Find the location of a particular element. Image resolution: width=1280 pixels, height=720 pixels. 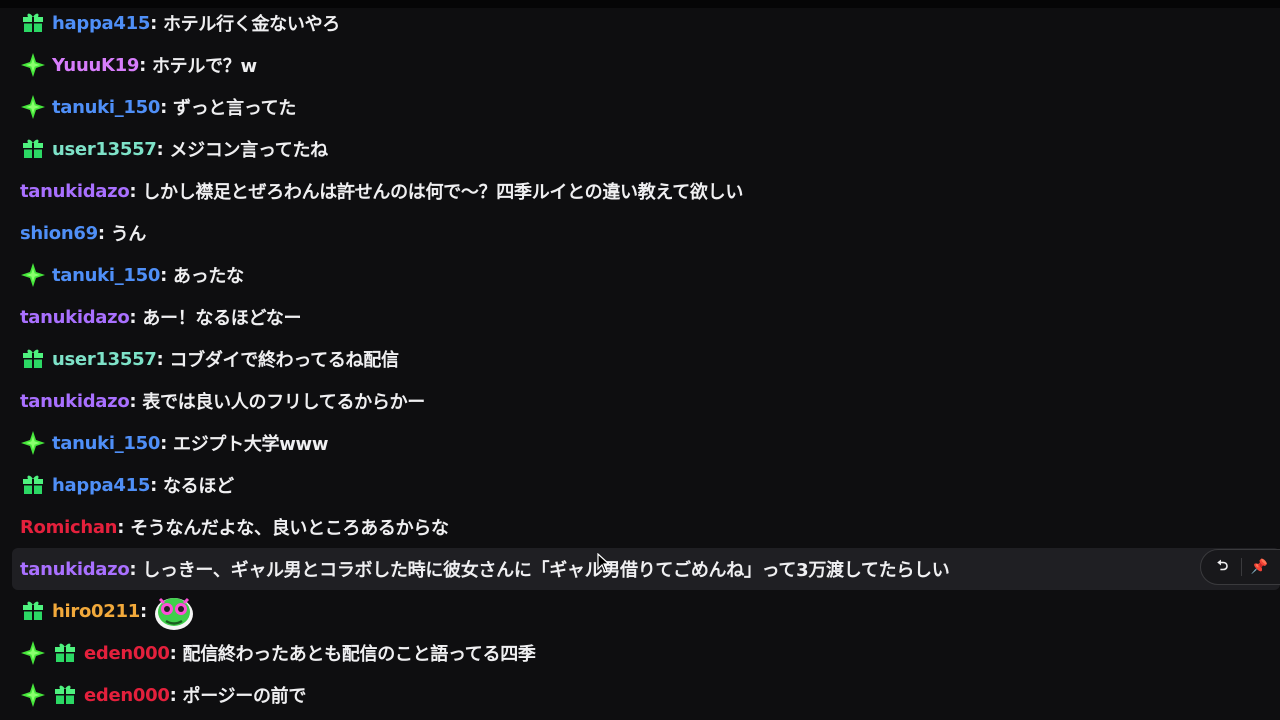

chat-message-text: エジプト大学www is located at coordinates (251, 444).